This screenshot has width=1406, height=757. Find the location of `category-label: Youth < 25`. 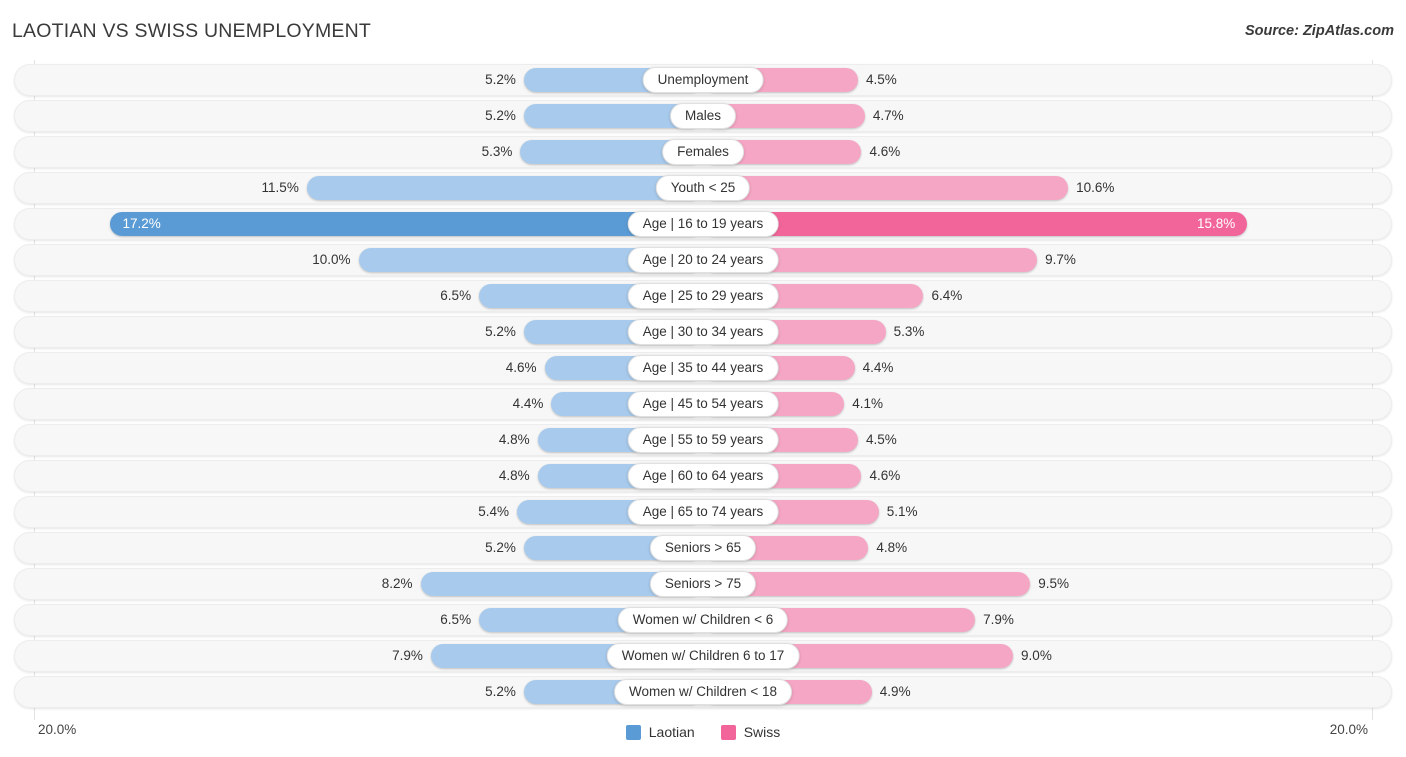

category-label: Youth < 25 is located at coordinates (703, 188).